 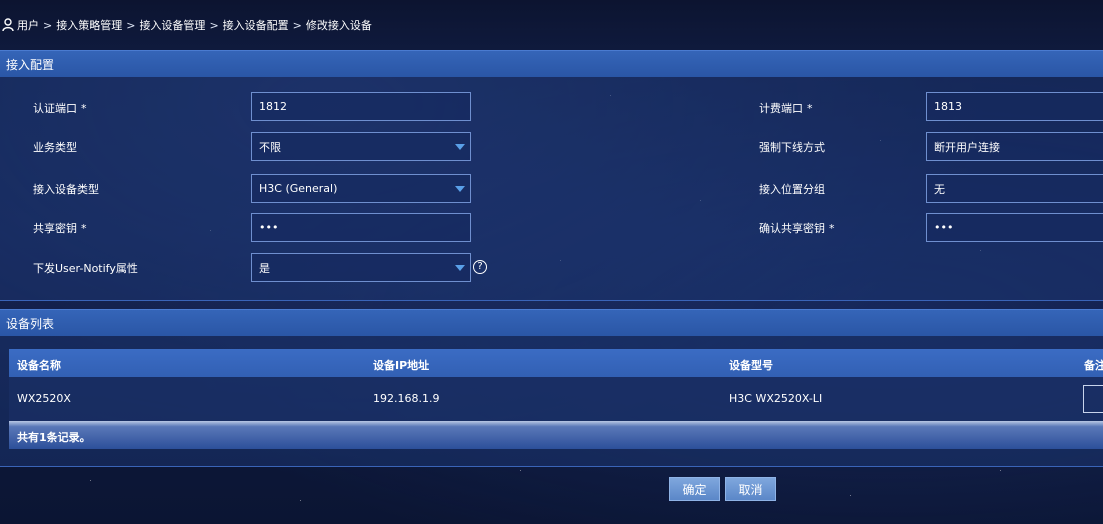 What do you see at coordinates (1014, 227) in the screenshot?
I see `confirm-key-input: •••` at bounding box center [1014, 227].